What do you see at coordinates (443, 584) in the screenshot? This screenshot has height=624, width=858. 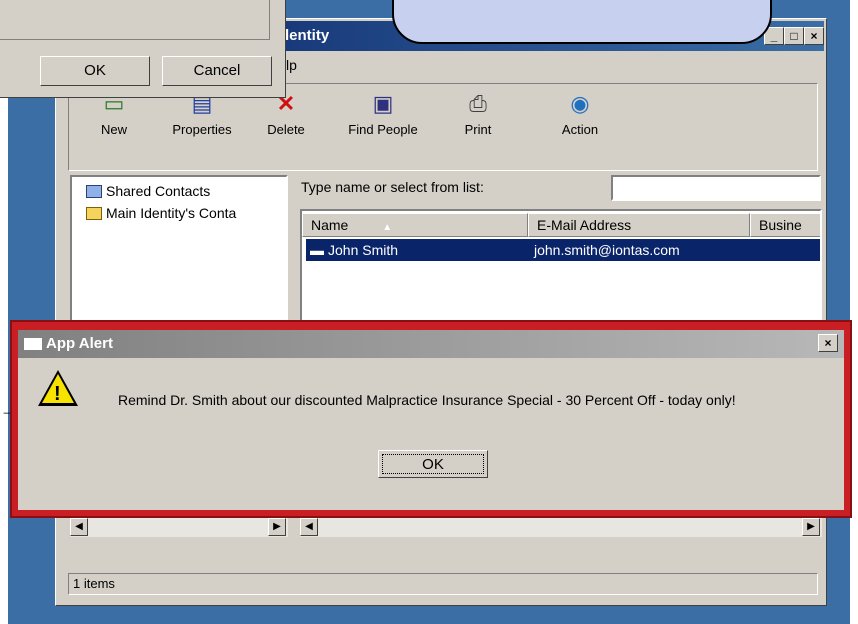 I see `status-bar: 1 items` at bounding box center [443, 584].